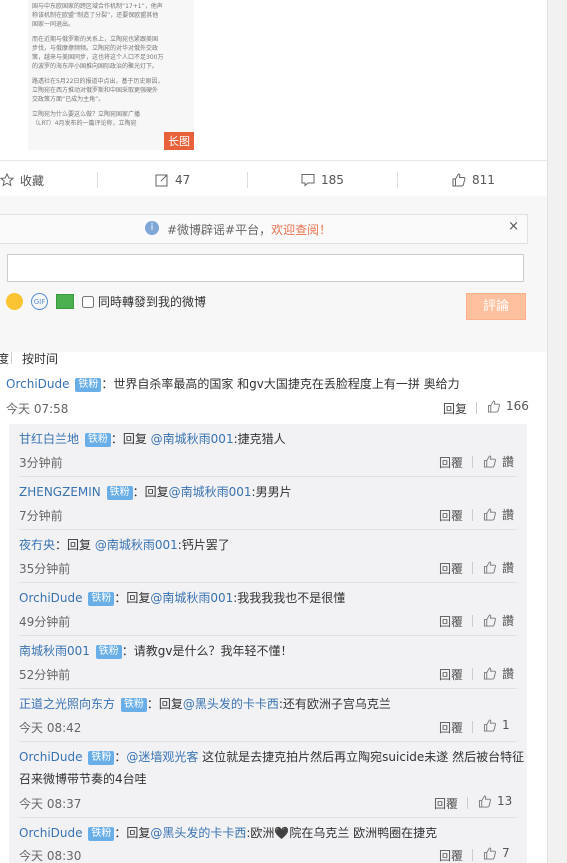 Image resolution: width=567 pixels, height=863 pixels. Describe the element at coordinates (505, 801) in the screenshot. I see `reply-like-count: 13` at that location.